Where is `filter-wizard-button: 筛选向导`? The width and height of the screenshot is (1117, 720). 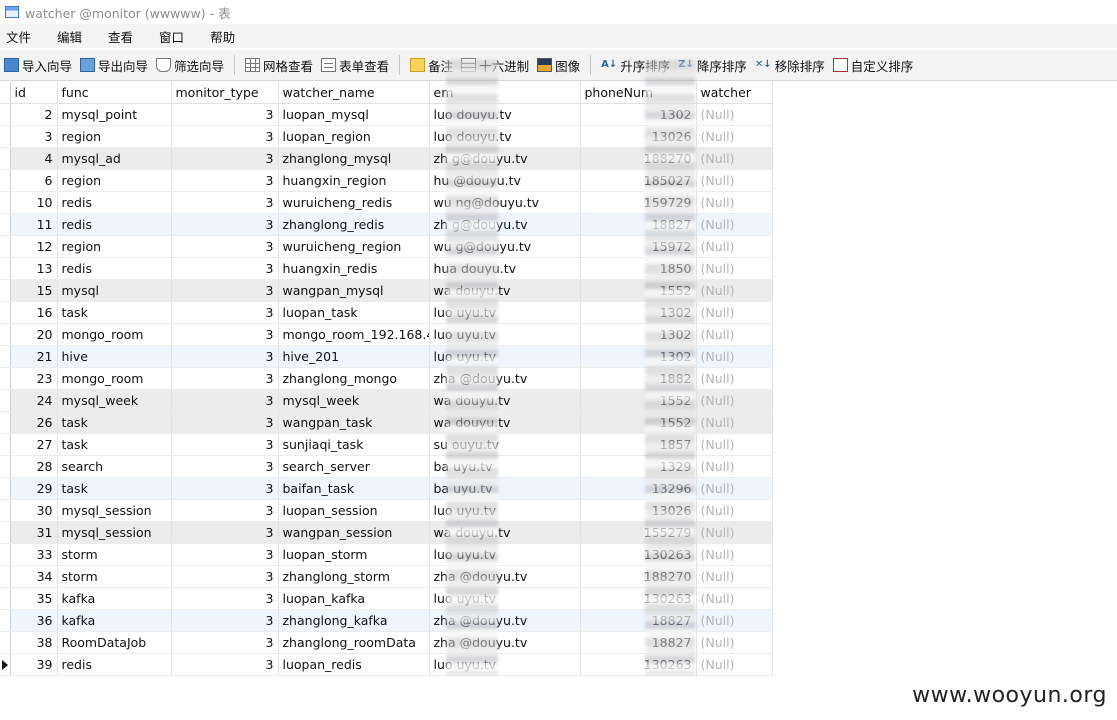
filter-wizard-button: 筛选向导 is located at coordinates (190, 65).